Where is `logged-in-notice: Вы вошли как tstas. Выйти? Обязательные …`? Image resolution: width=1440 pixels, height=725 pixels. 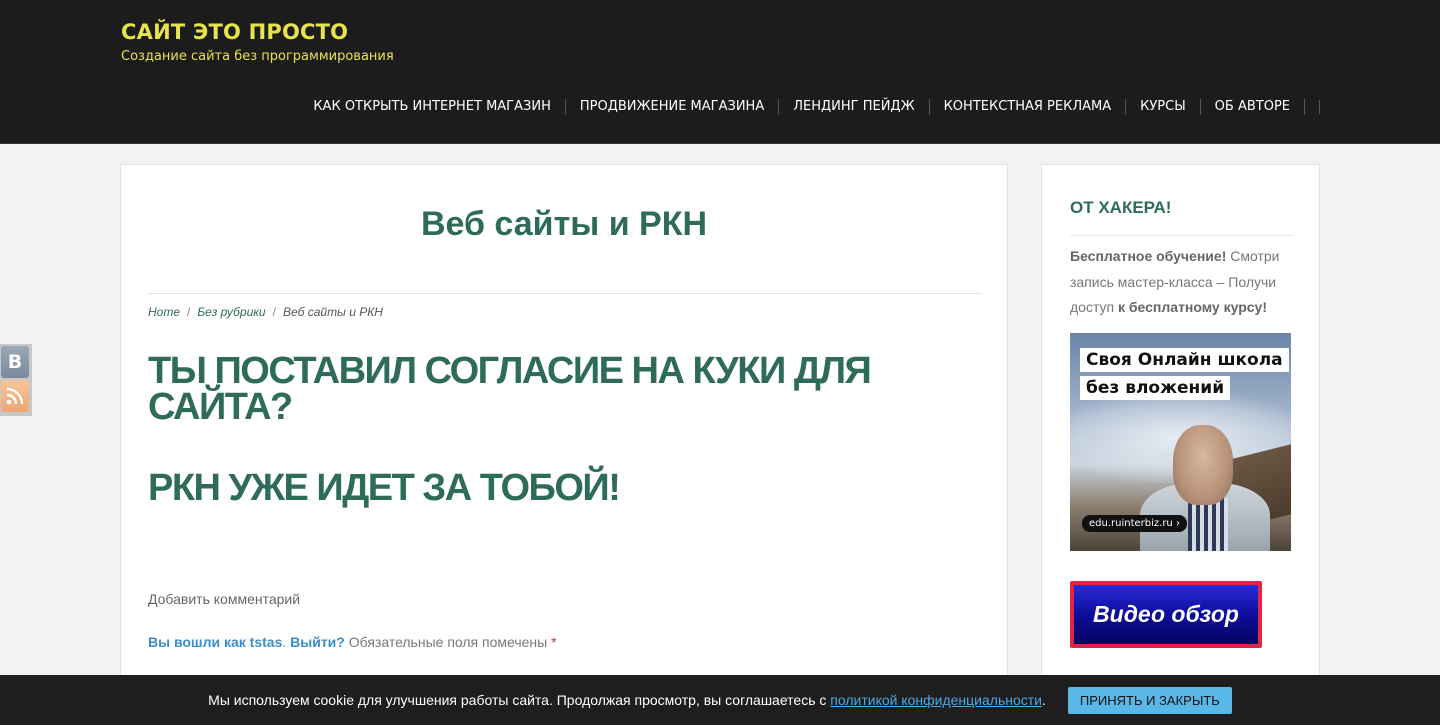 logged-in-notice: Вы вошли как tstas. Выйти? Обязательные … is located at coordinates (352, 642).